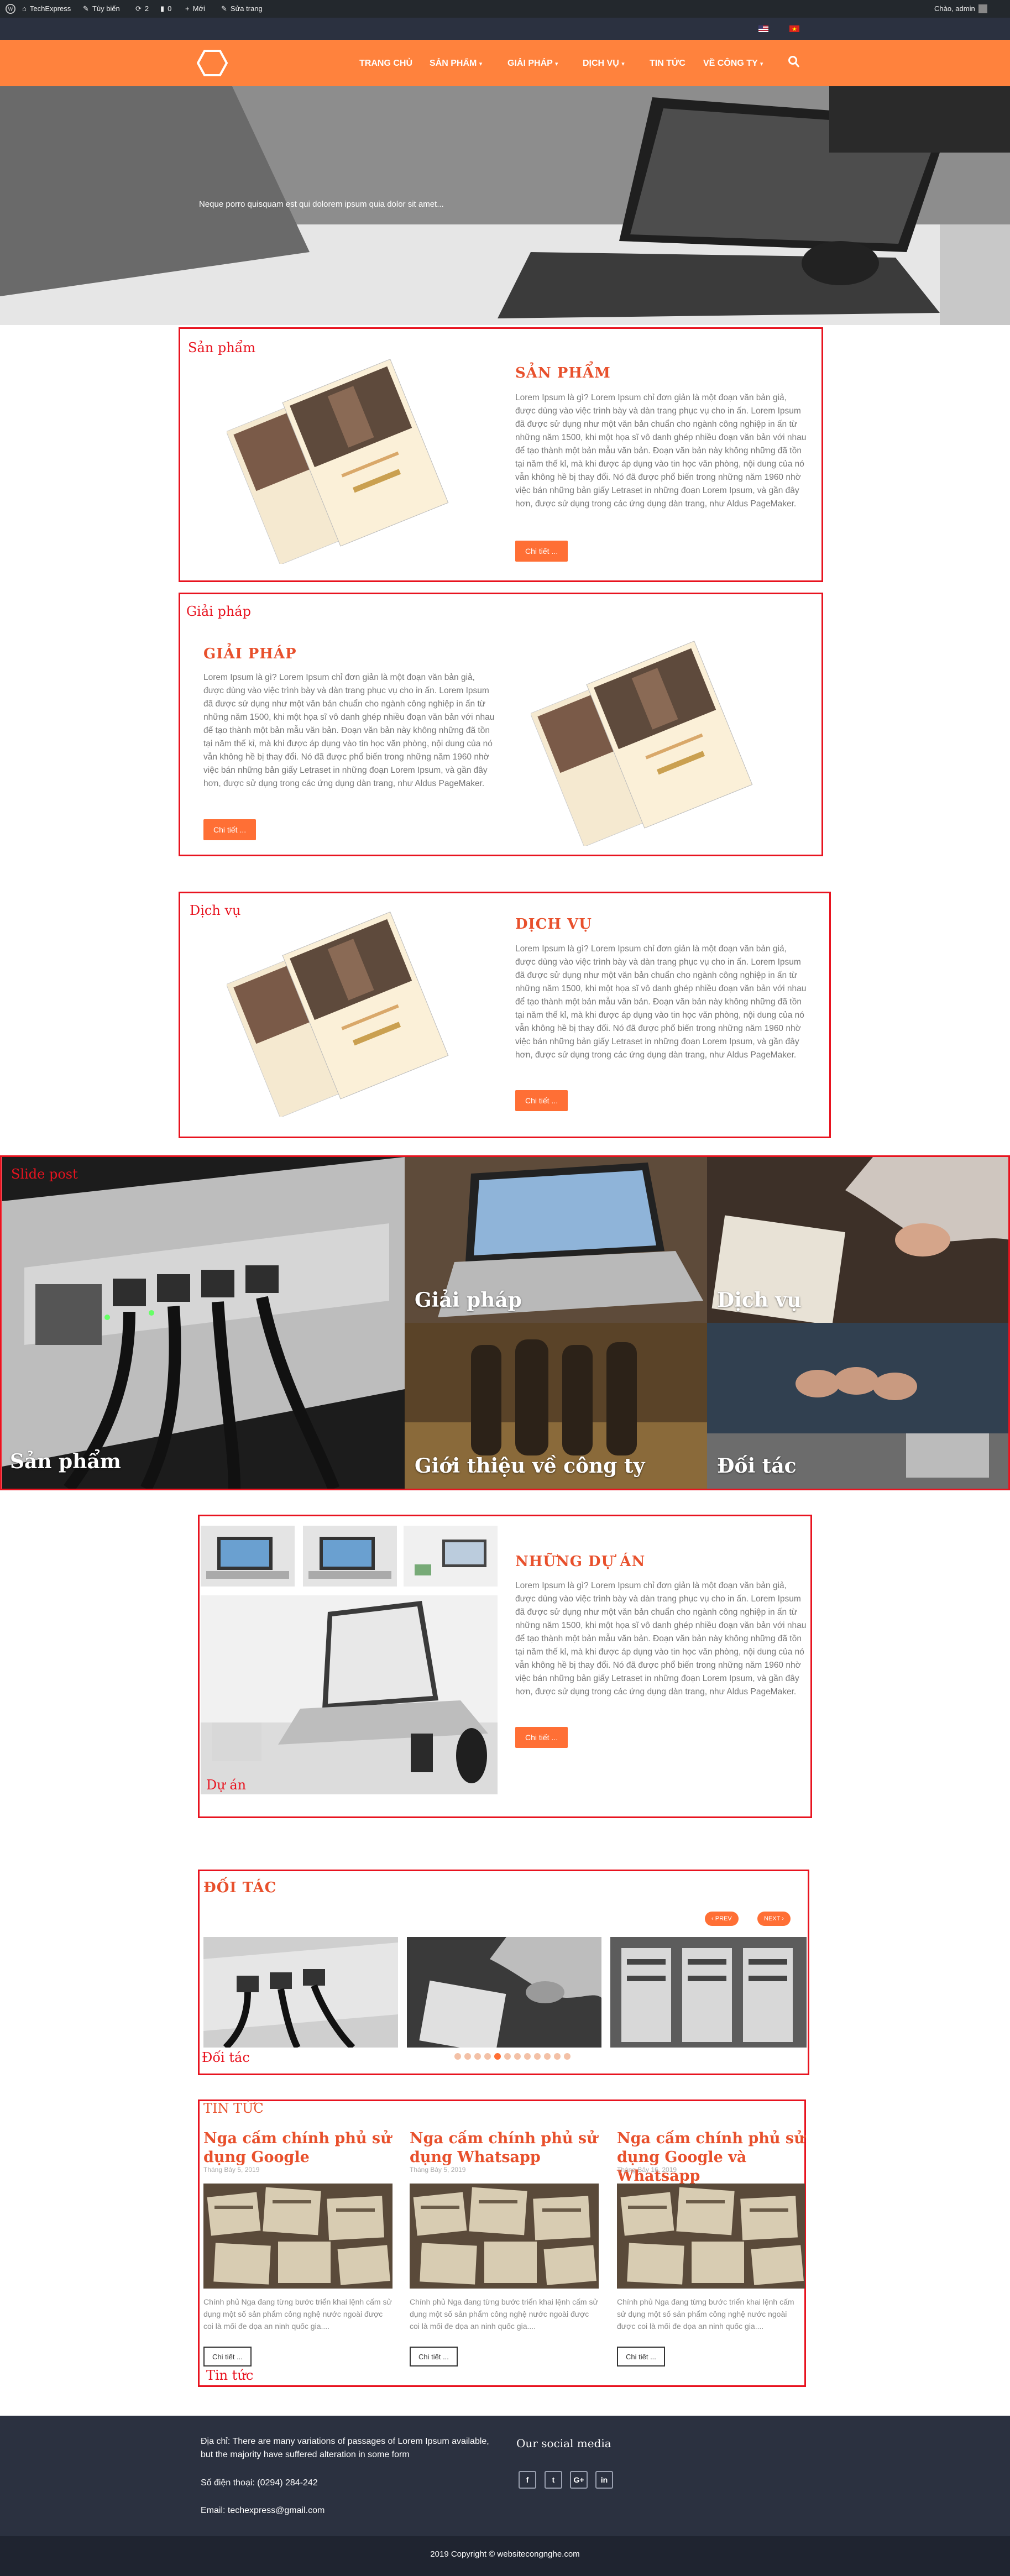 Image resolution: width=1010 pixels, height=2576 pixels. What do you see at coordinates (553, 924) in the screenshot?
I see `section-services-title: DỊCH VỤ` at bounding box center [553, 924].